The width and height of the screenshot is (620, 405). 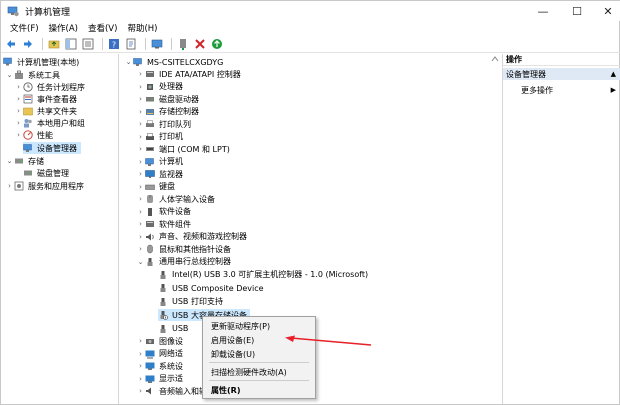 I want to click on actions-section-device-manager: 设备管理器 ▲, so click(x=561, y=74).